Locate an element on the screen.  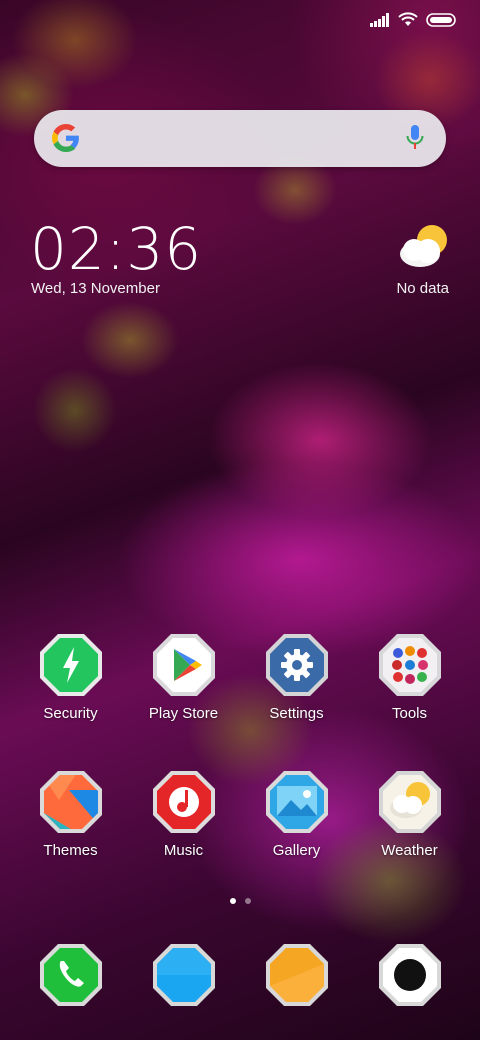
weather-app-icon is located at coordinates (409, 802).